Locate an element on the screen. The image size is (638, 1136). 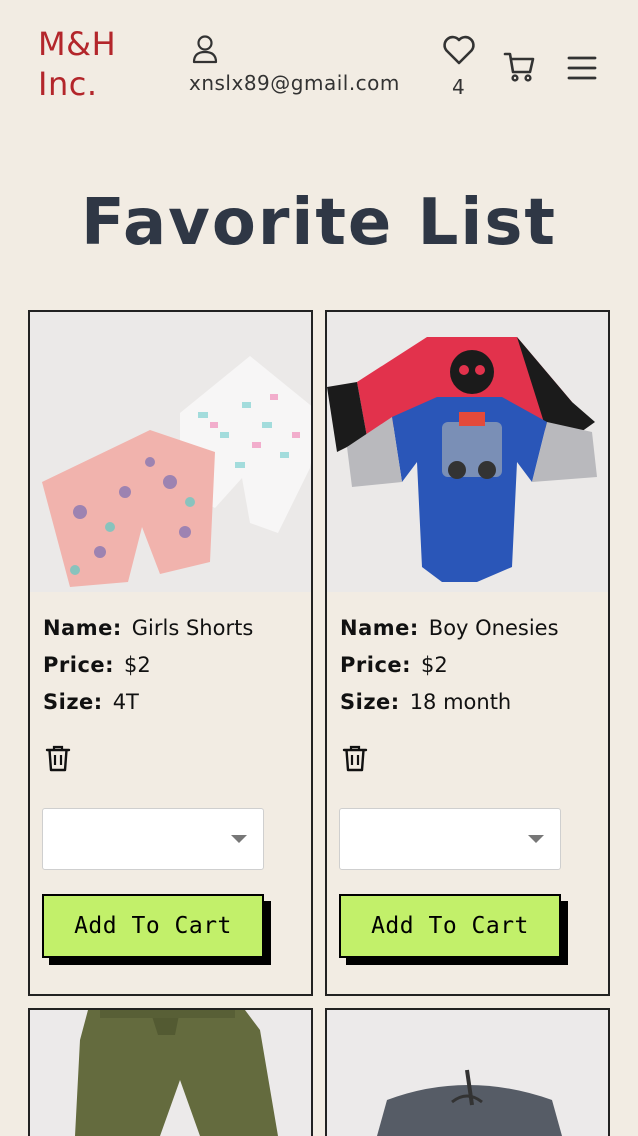
product-name: Girls Shorts is located at coordinates (192, 628).